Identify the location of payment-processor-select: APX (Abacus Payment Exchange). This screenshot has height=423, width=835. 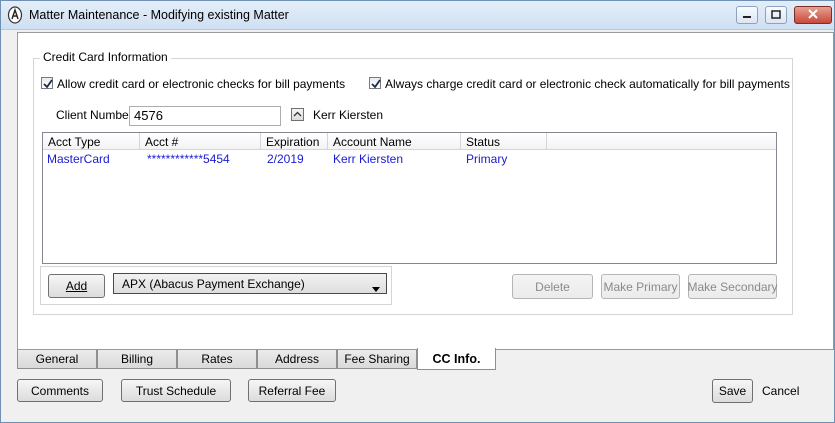
(250, 283).